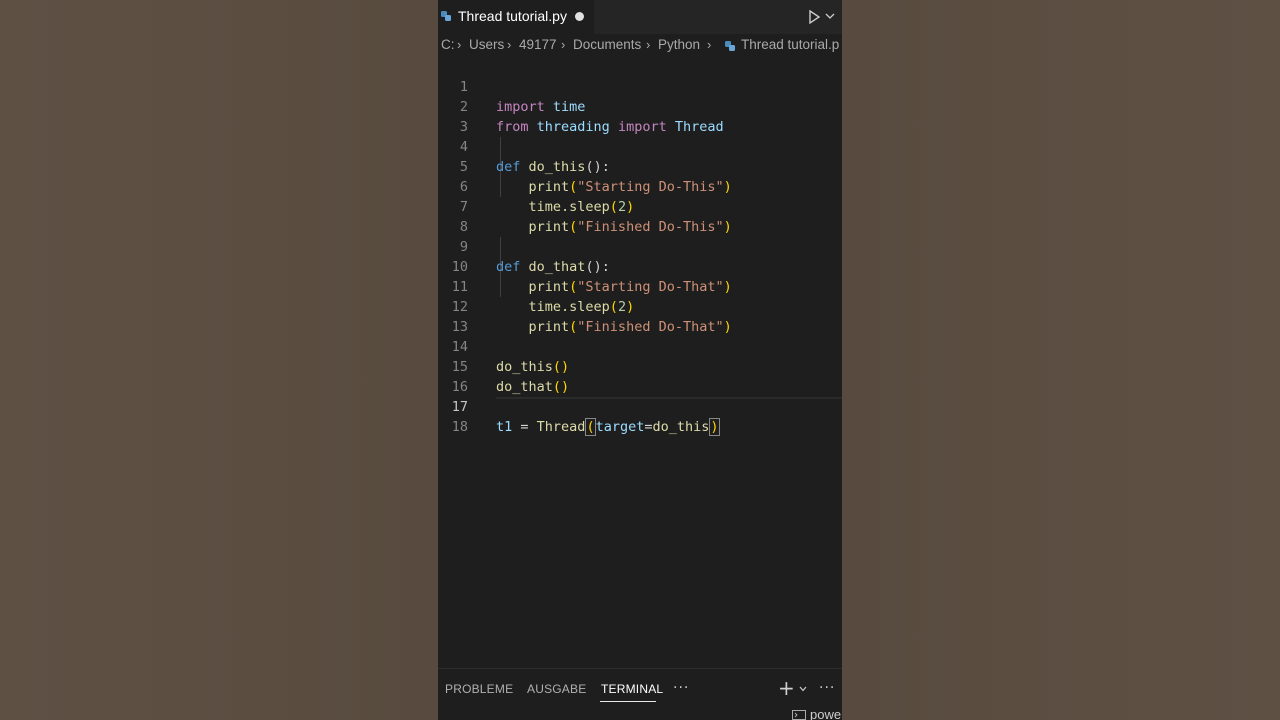 This screenshot has width=1280, height=720. I want to click on active-tab-indicator, so click(628, 701).